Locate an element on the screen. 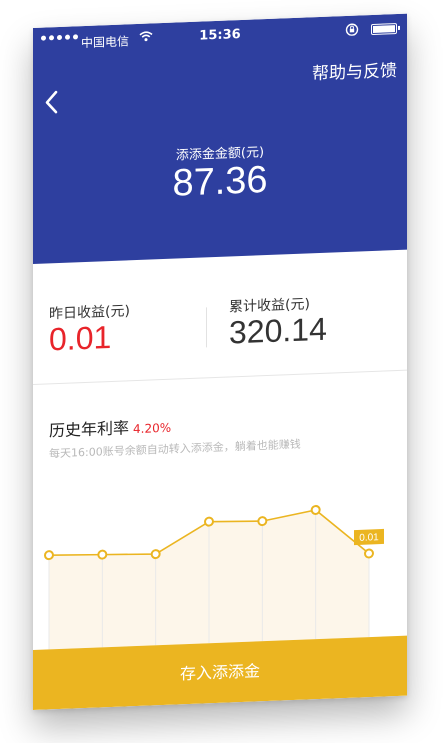  rate-label: 历史年利率 is located at coordinates (89, 429).